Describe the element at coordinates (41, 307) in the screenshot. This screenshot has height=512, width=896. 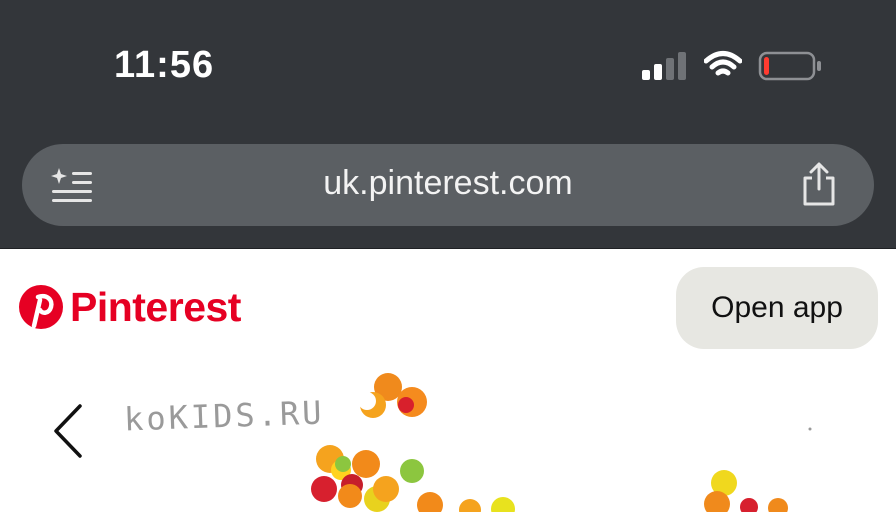
I see `pinterest-logo-icon` at that location.